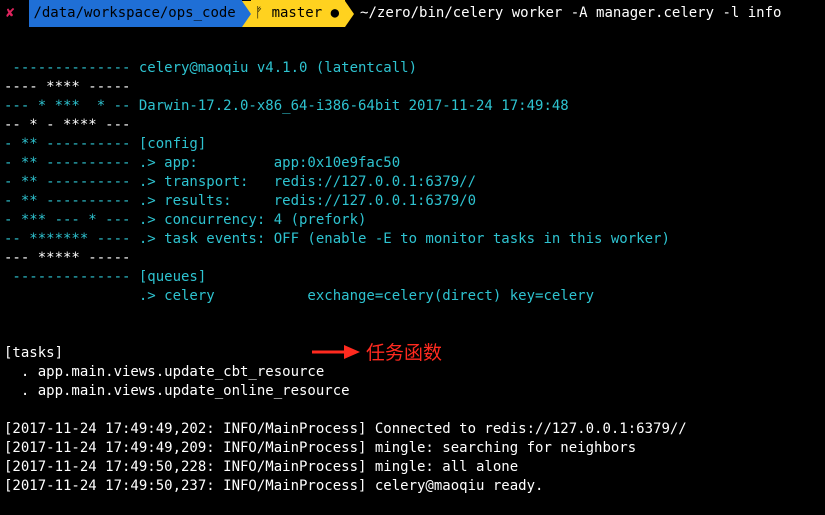 The height and width of the screenshot is (515, 825). What do you see at coordinates (105, 144) in the screenshot?
I see `banner-line: - ** ---------- [config]` at bounding box center [105, 144].